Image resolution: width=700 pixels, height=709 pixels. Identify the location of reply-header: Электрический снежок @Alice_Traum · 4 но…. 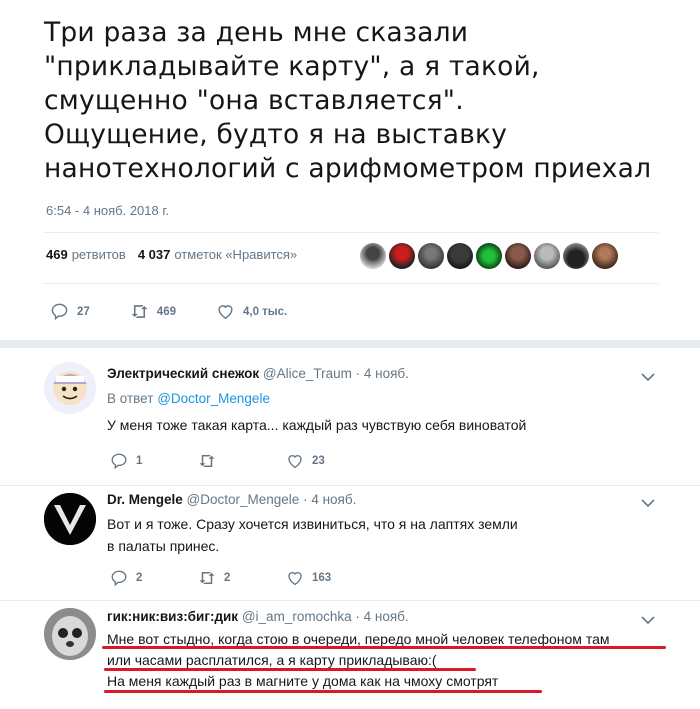
(258, 373).